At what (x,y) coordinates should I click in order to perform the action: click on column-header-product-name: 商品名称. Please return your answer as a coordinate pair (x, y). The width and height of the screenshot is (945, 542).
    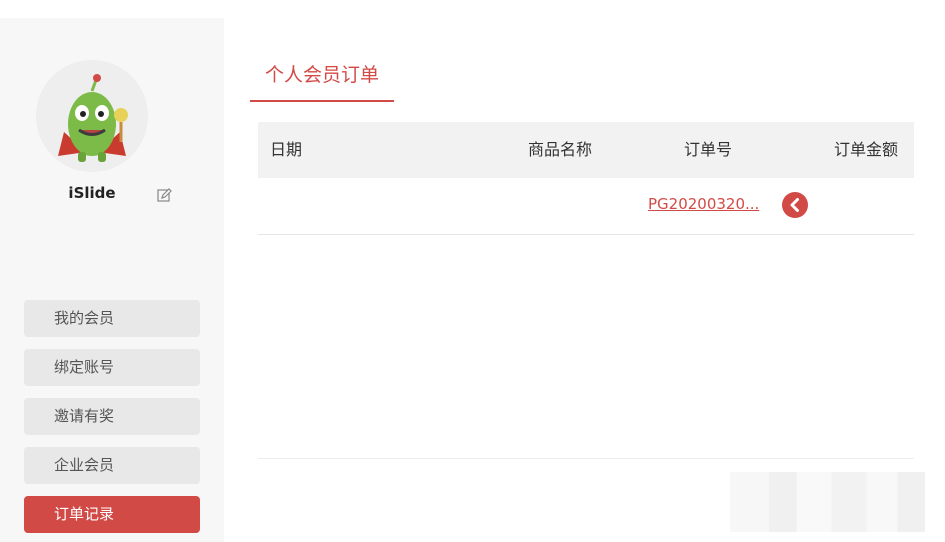
    Looking at the image, I should click on (560, 149).